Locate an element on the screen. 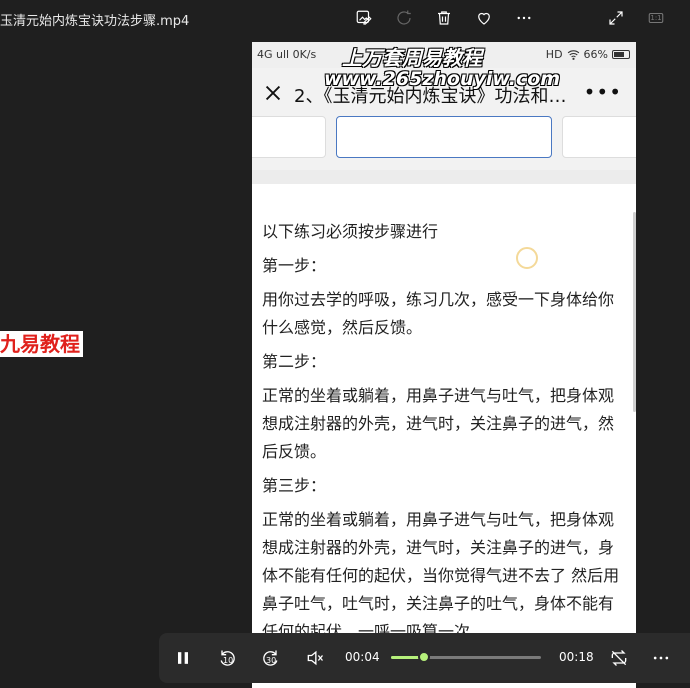 This screenshot has width=690, height=688. card-left is located at coordinates (289, 137).